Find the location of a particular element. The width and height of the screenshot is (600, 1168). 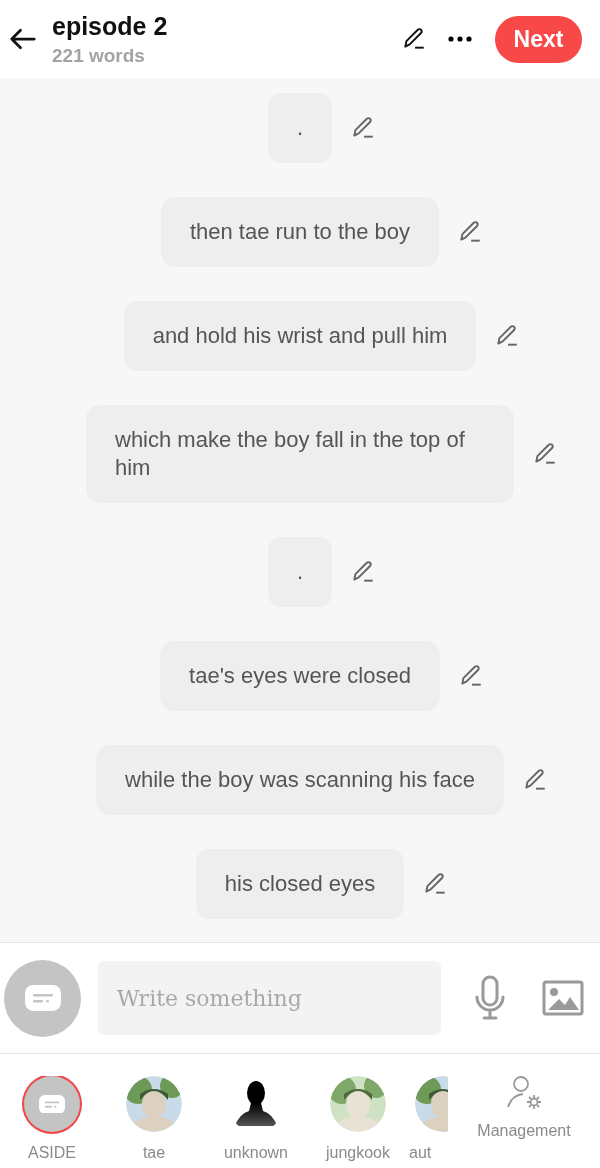

more-icon is located at coordinates (460, 39).